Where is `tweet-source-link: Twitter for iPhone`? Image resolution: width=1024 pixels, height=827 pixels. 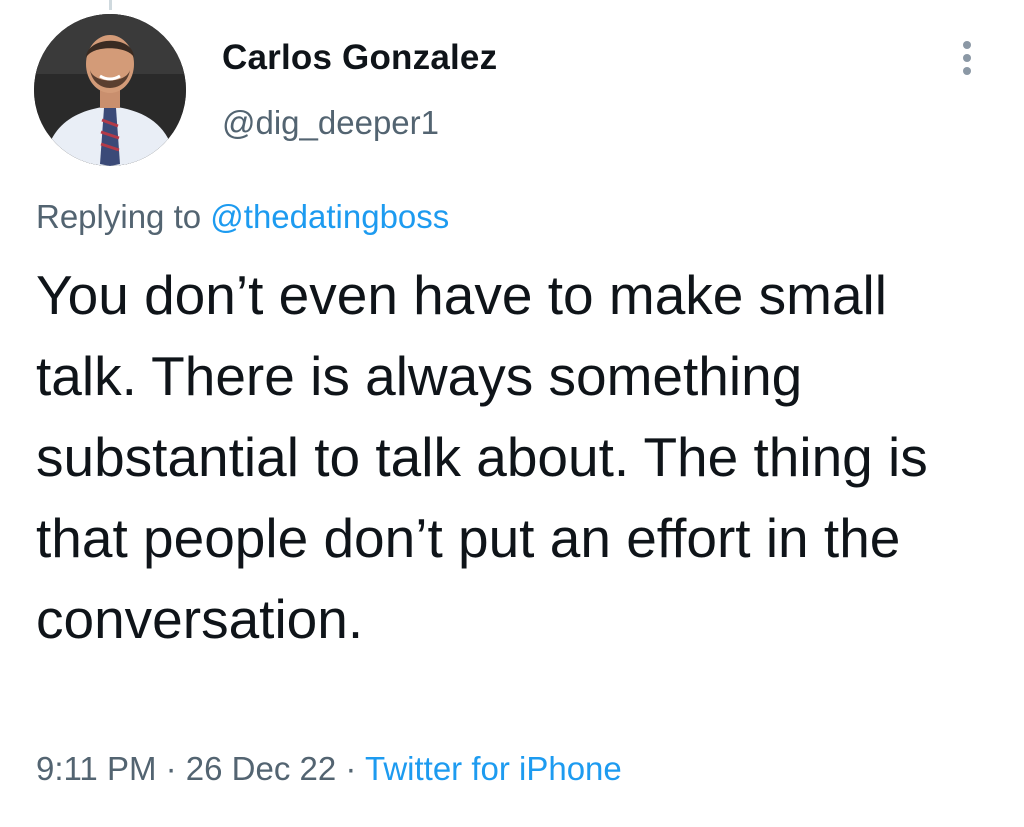 tweet-source-link: Twitter for iPhone is located at coordinates (493, 768).